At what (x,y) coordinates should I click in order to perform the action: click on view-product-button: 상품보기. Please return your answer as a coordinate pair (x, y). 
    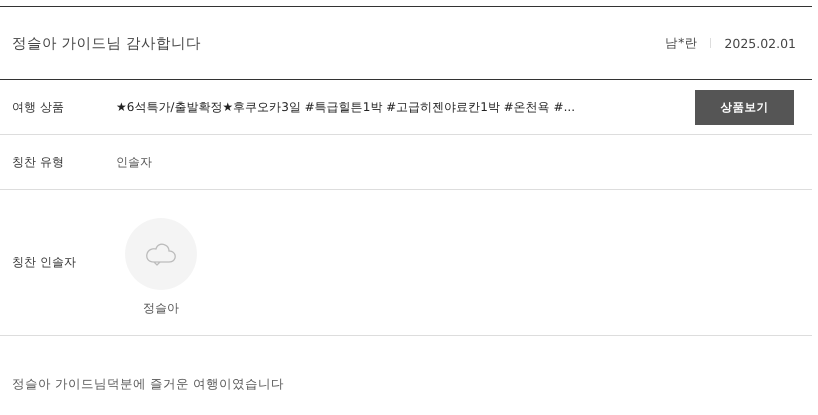
    Looking at the image, I should click on (744, 107).